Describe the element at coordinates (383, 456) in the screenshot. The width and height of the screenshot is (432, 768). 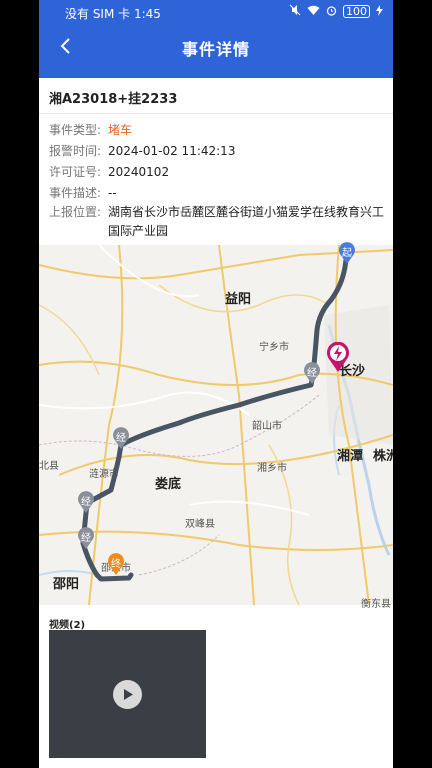
I see `map-label-zhuzhou: 株洲` at that location.